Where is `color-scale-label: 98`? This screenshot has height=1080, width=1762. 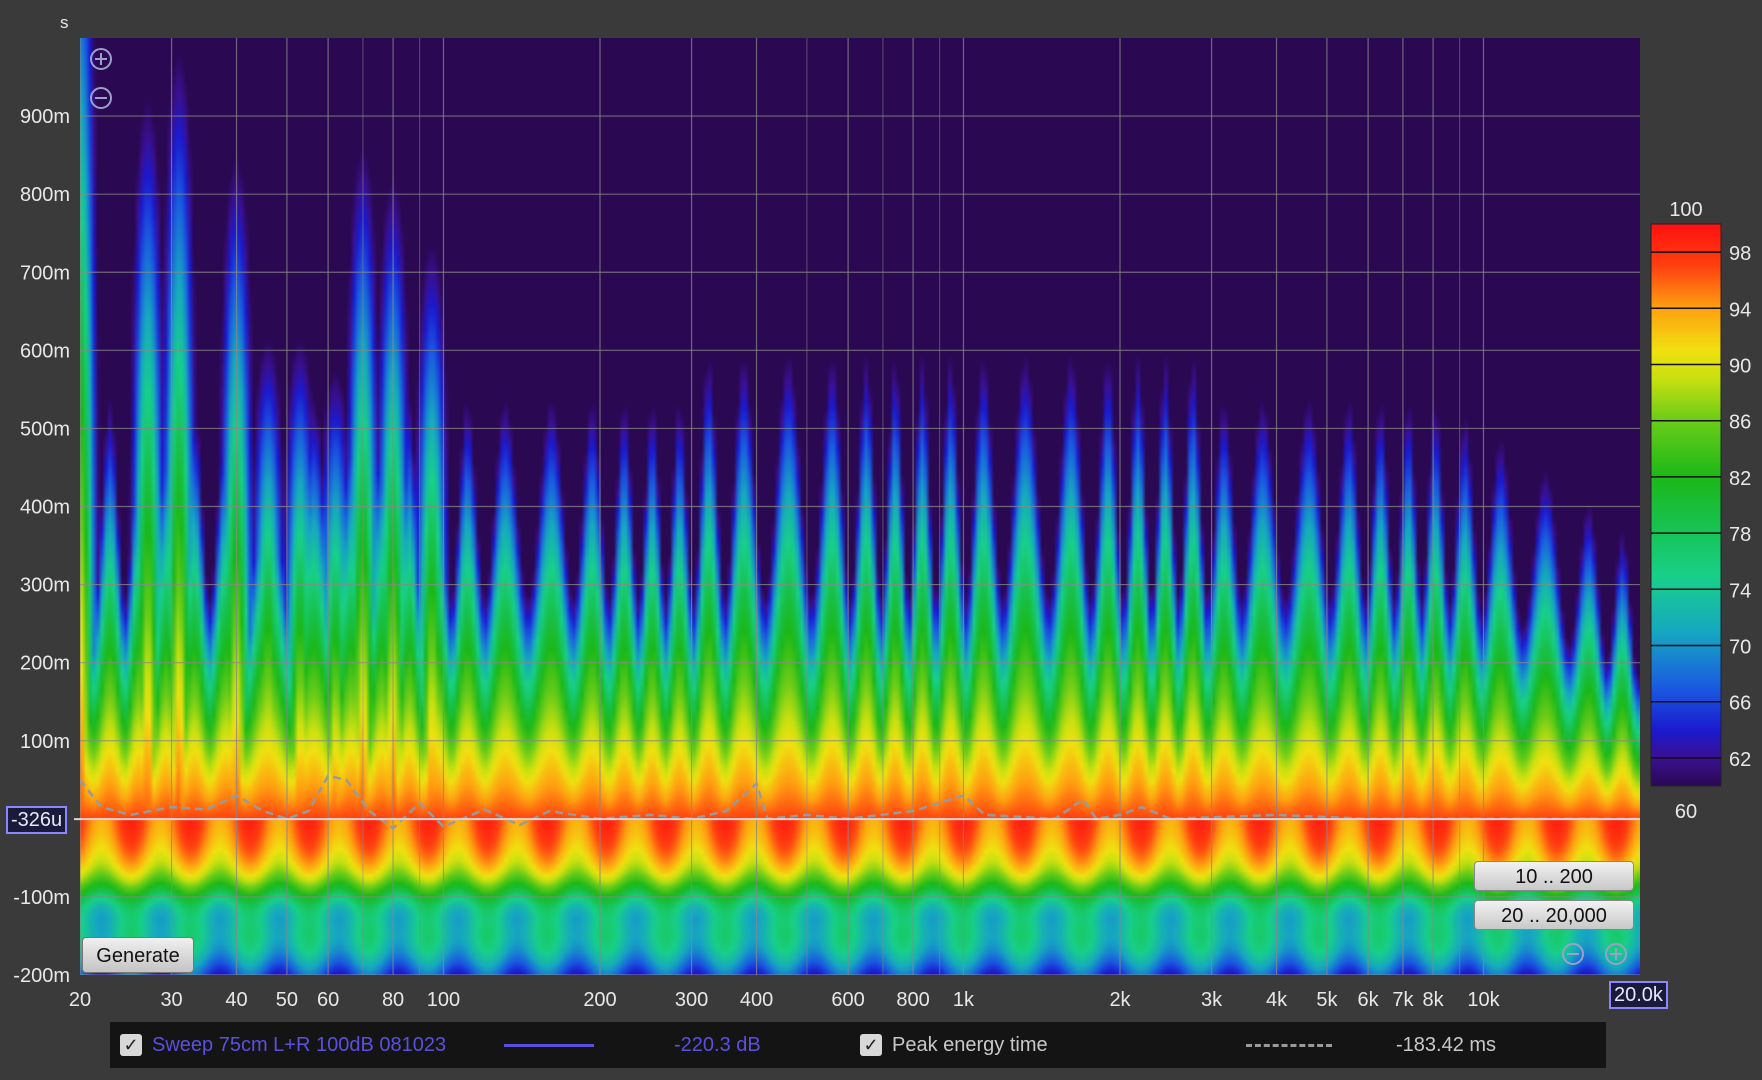
color-scale-label: 98 is located at coordinates (1740, 254).